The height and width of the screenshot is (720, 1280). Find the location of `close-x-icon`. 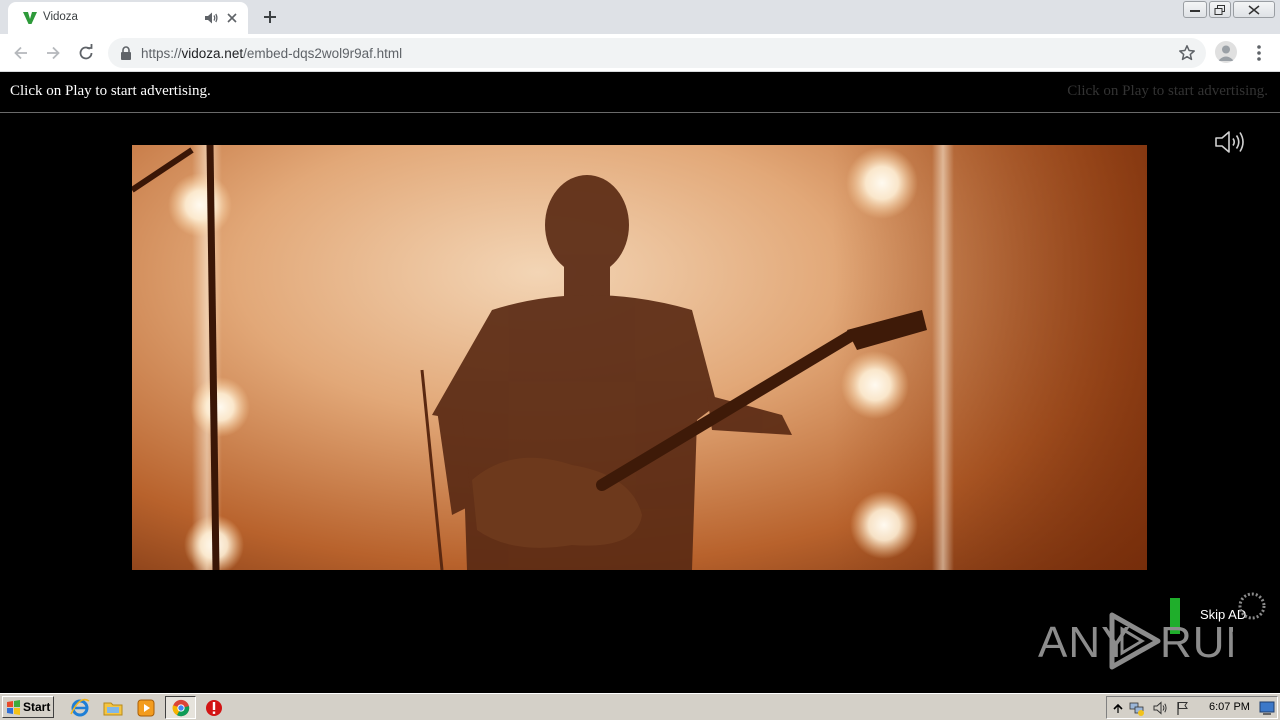

close-x-icon is located at coordinates (1254, 9).